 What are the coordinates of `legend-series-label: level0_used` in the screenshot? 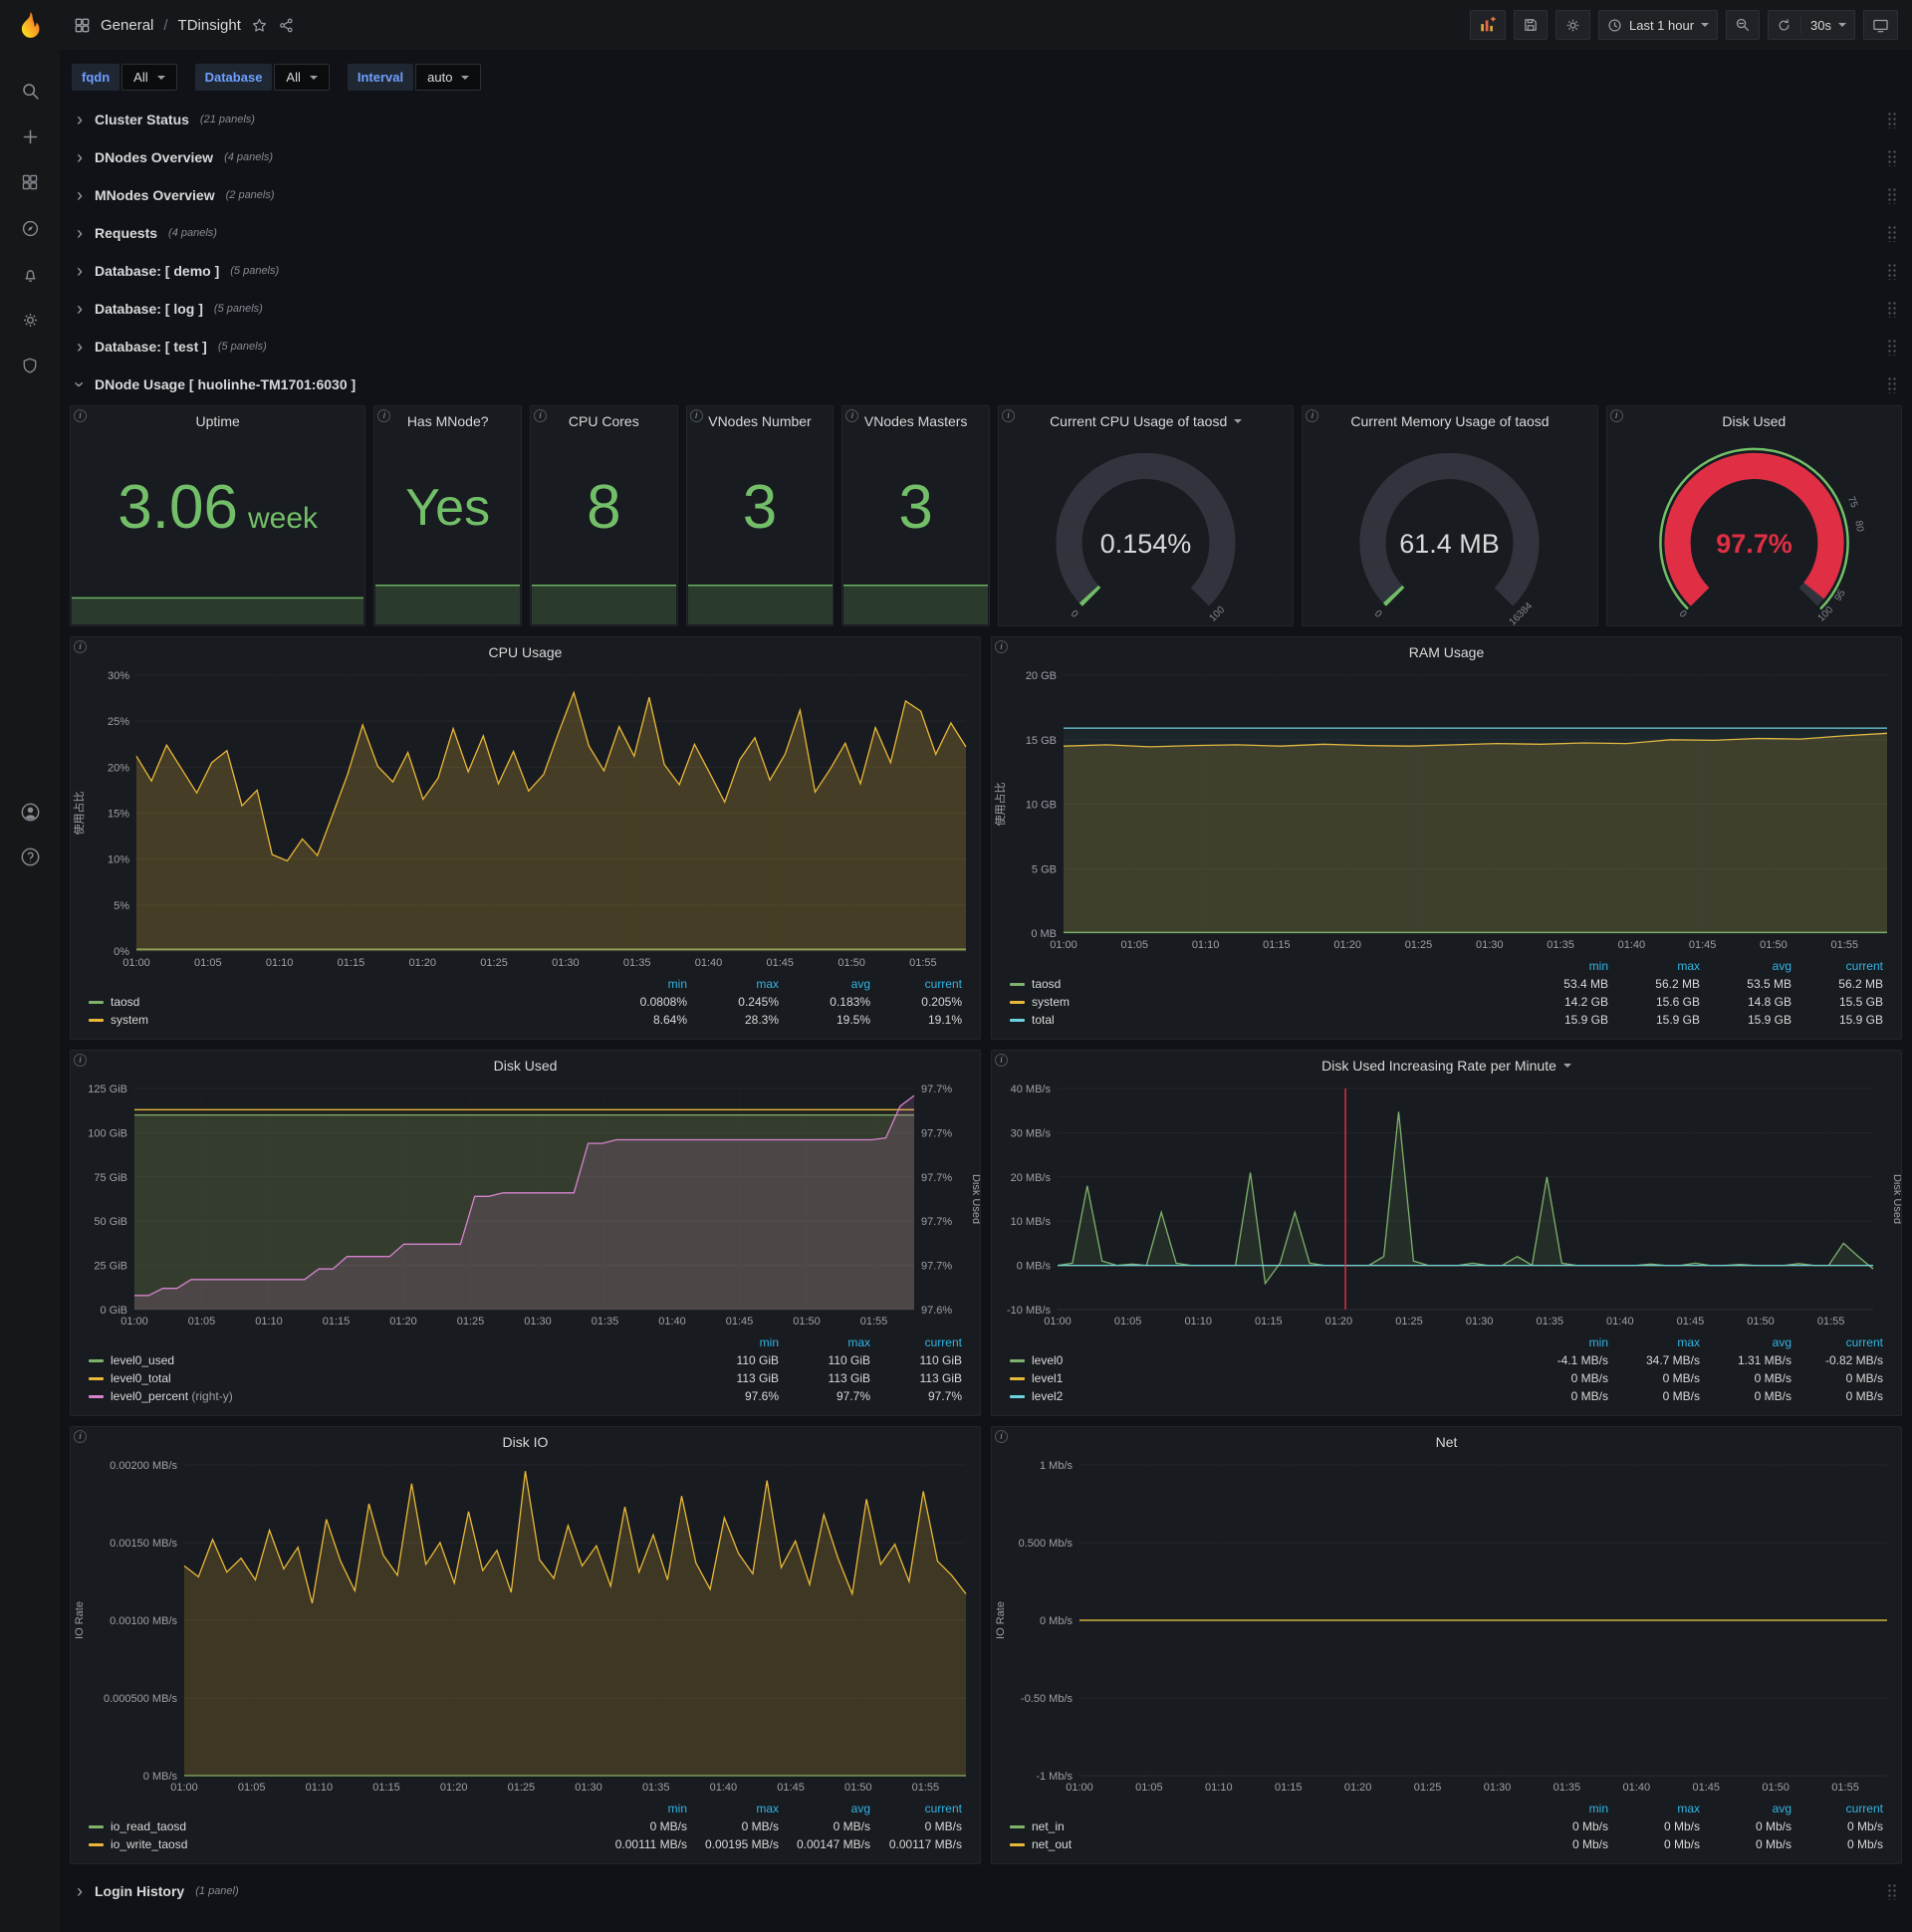 It's located at (388, 1360).